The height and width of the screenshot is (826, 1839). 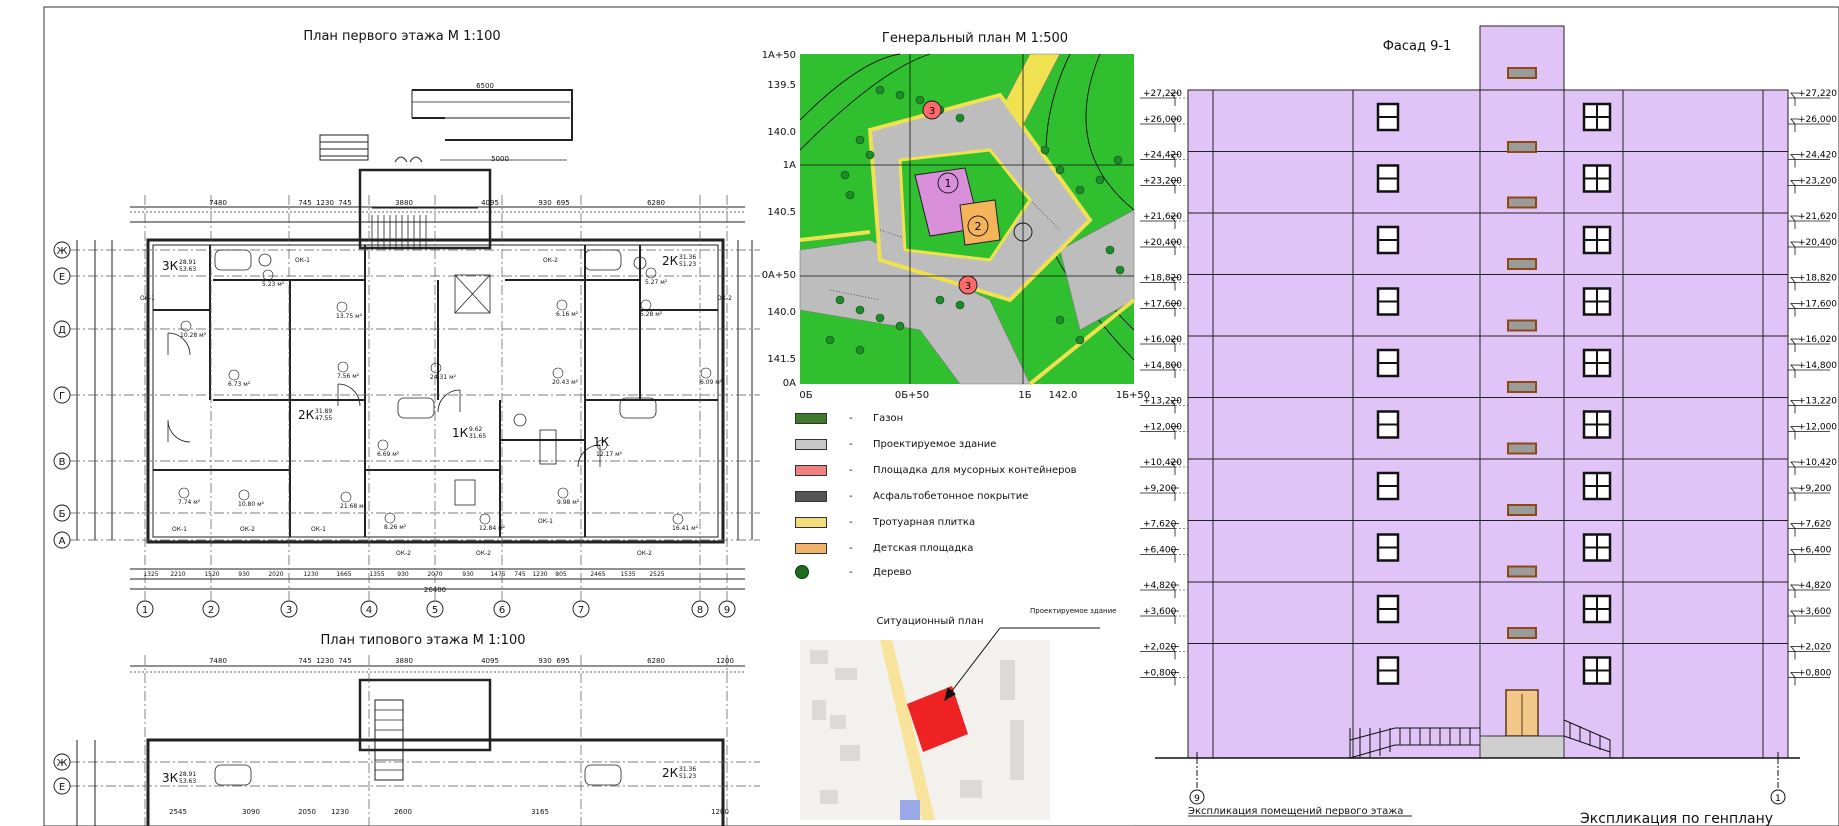 I want to click on genplan-row-label: 0А+50, so click(x=779, y=275).